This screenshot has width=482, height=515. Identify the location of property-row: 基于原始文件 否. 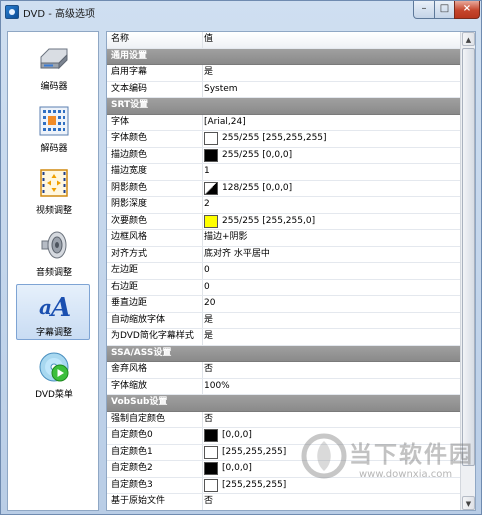
(283, 502).